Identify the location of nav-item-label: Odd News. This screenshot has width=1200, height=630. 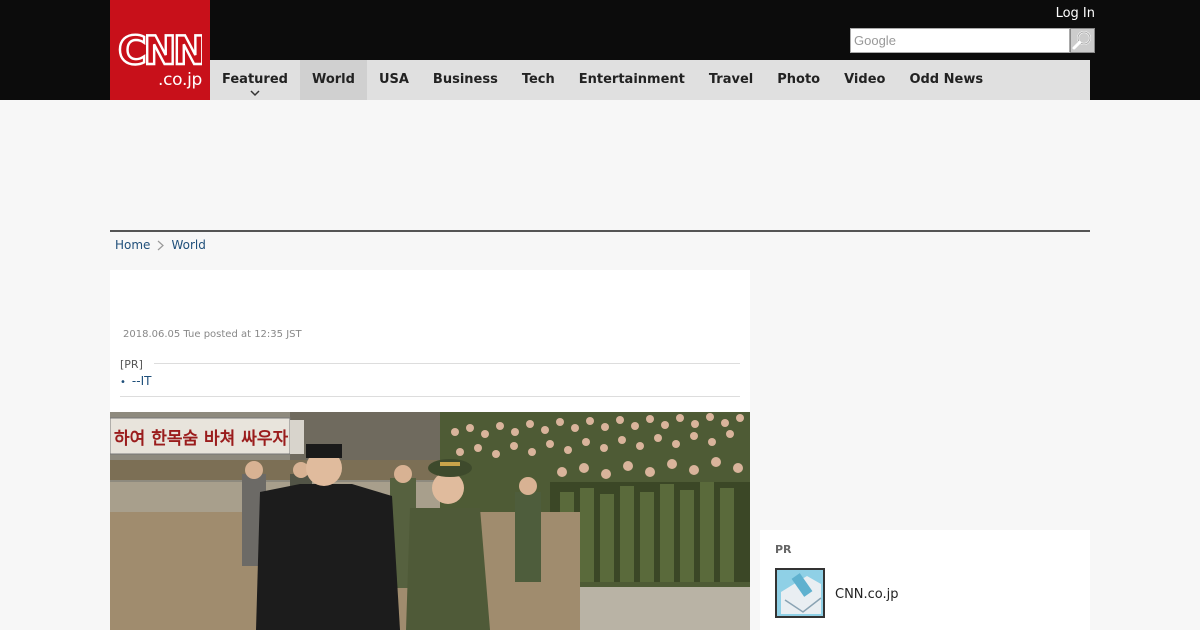
(946, 79).